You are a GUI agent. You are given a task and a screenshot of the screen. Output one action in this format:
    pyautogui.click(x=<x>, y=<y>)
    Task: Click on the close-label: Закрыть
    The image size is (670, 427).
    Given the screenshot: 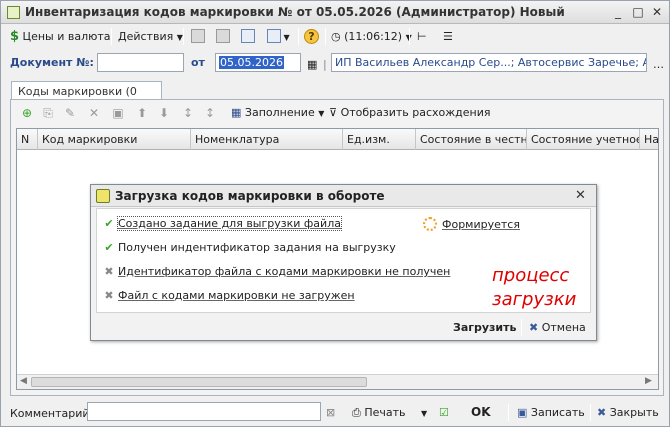 What is the action you would take?
    pyautogui.click(x=634, y=412)
    